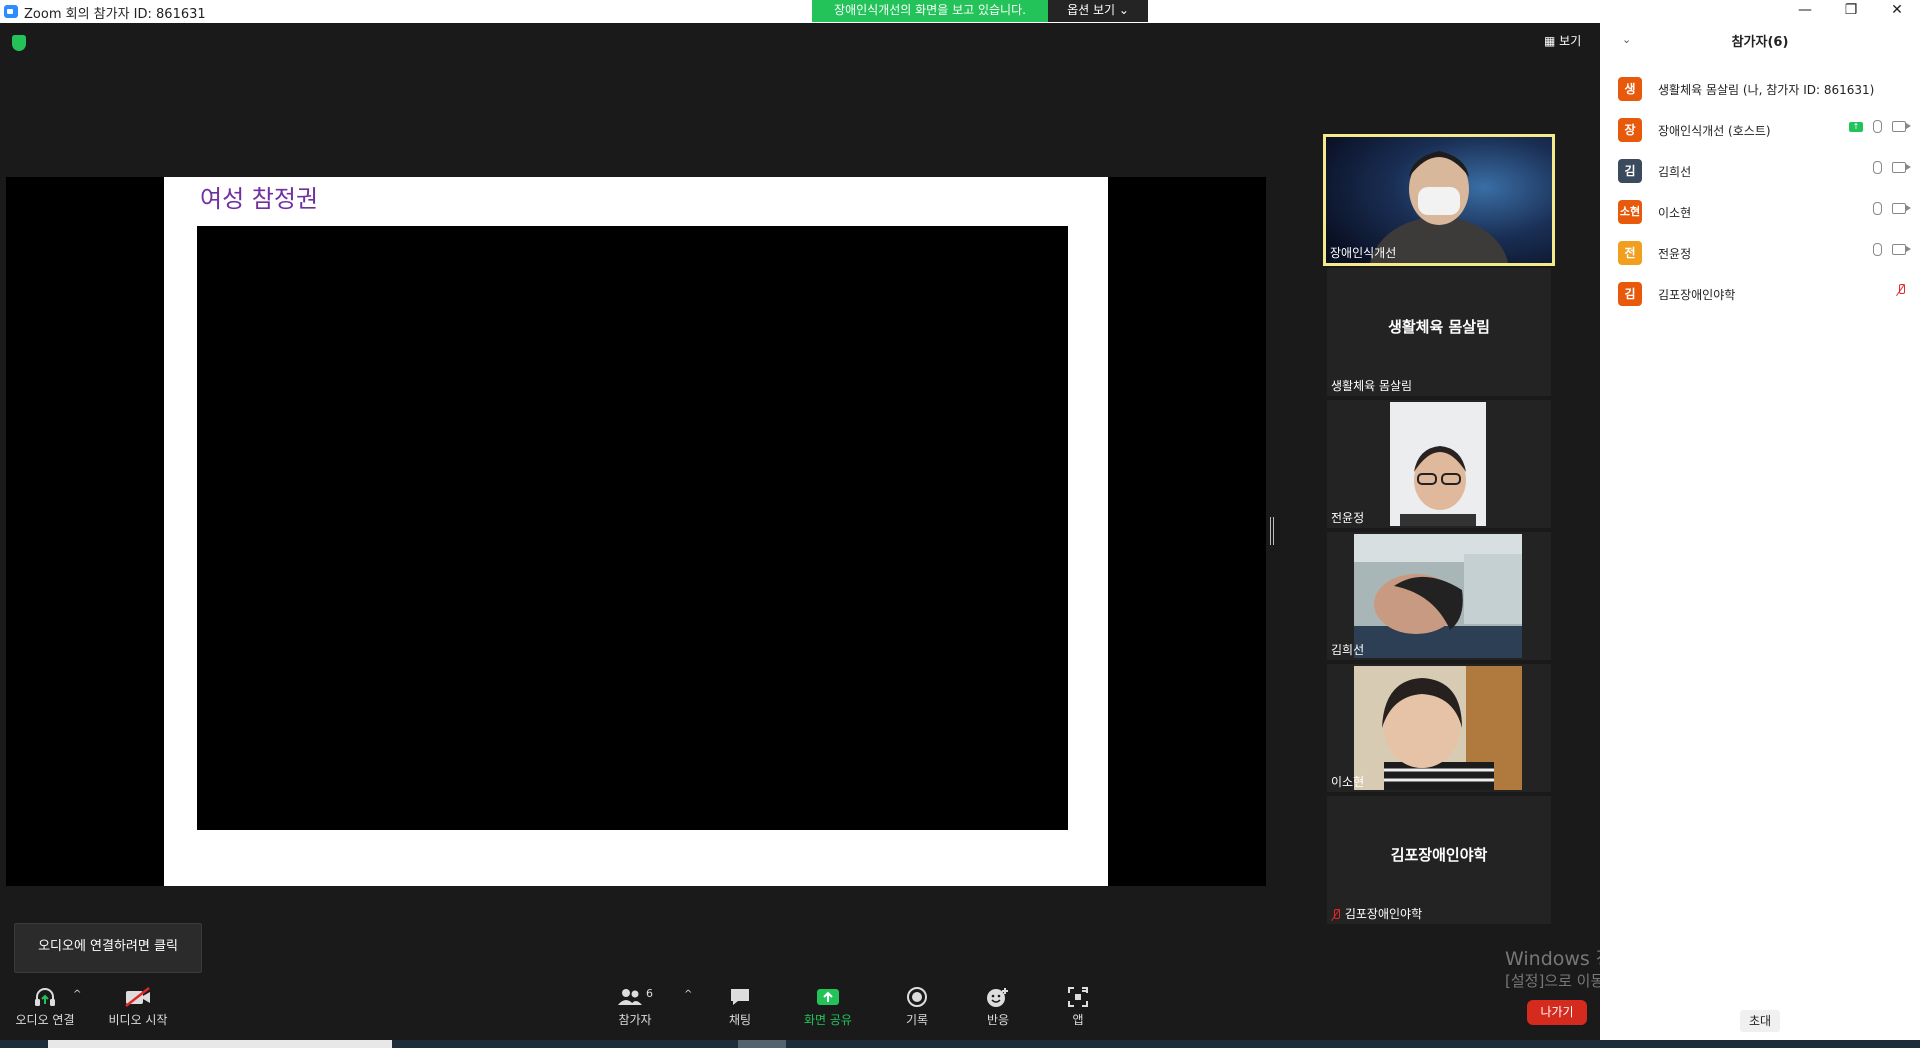 This screenshot has height=1048, width=1920. I want to click on panel-splitter-handle, so click(1272, 531).